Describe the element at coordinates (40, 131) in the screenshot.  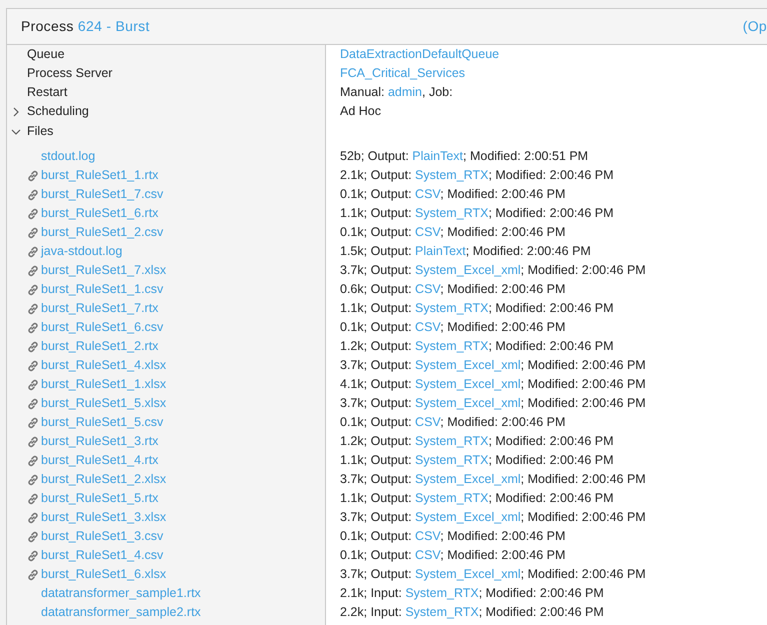
I see `tree-node-label: Files` at that location.